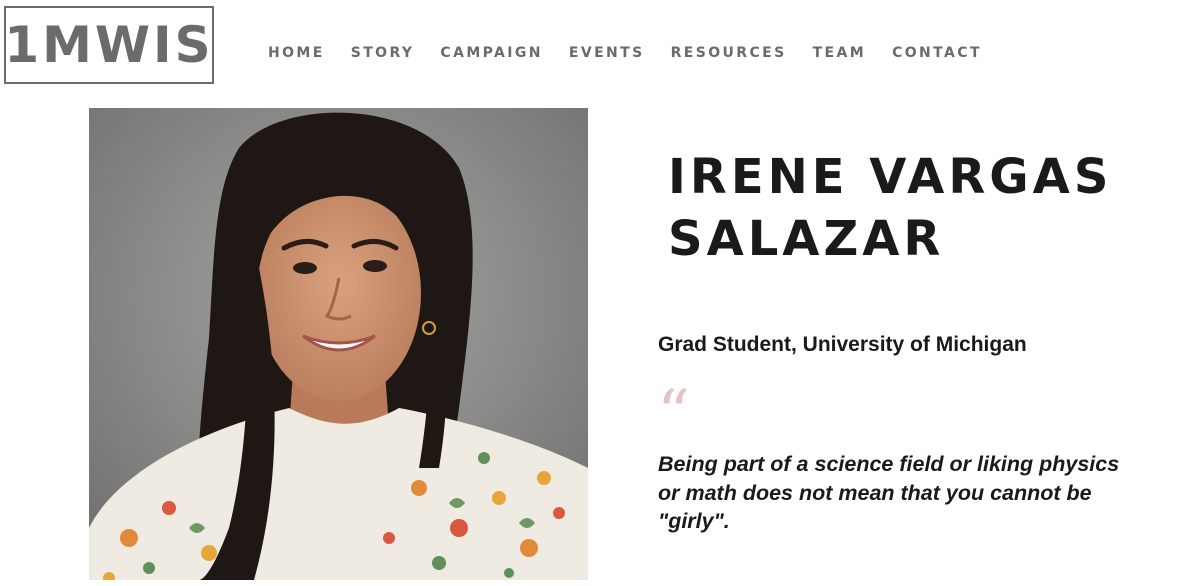 This screenshot has width=1200, height=586. I want to click on profile-name-line-2: SALAZAR, so click(806, 239).